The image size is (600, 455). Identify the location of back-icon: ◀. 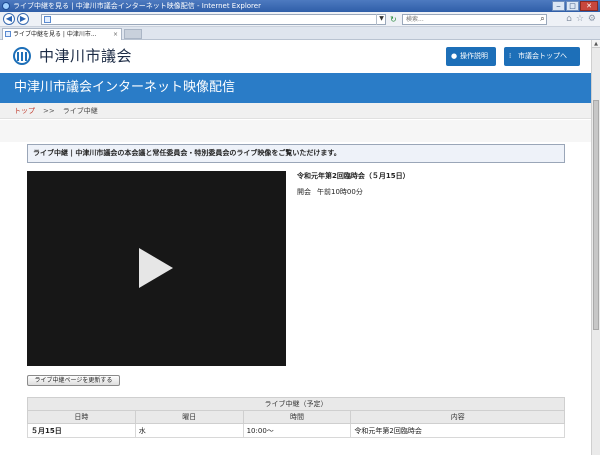
(9, 19).